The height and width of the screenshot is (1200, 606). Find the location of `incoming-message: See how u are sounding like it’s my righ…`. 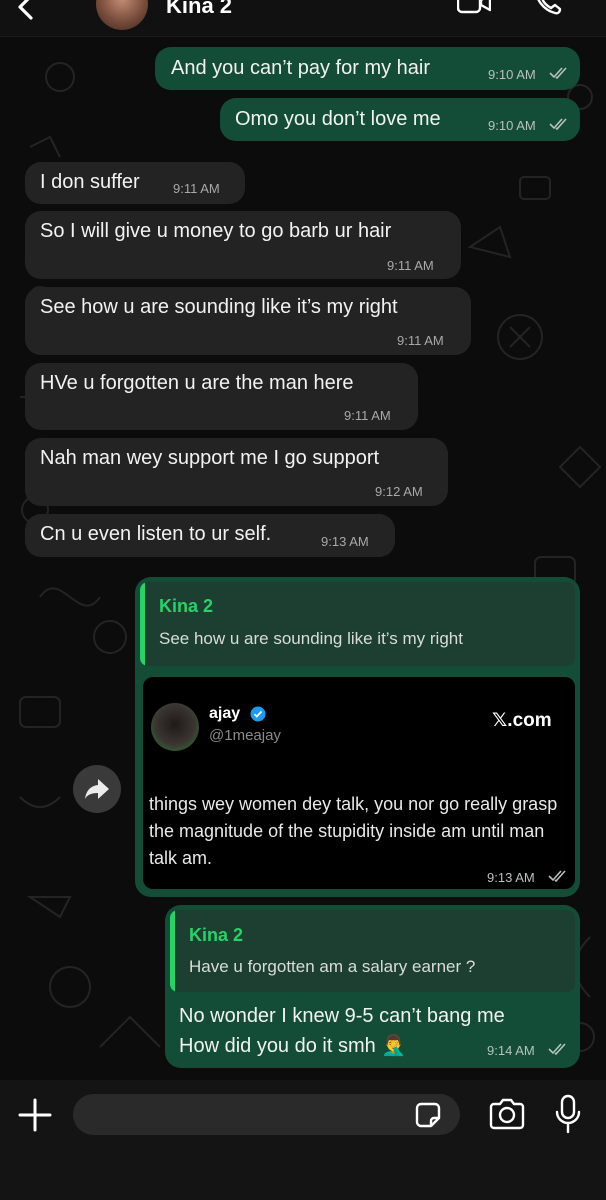

incoming-message: See how u are sounding like it’s my righ… is located at coordinates (248, 321).